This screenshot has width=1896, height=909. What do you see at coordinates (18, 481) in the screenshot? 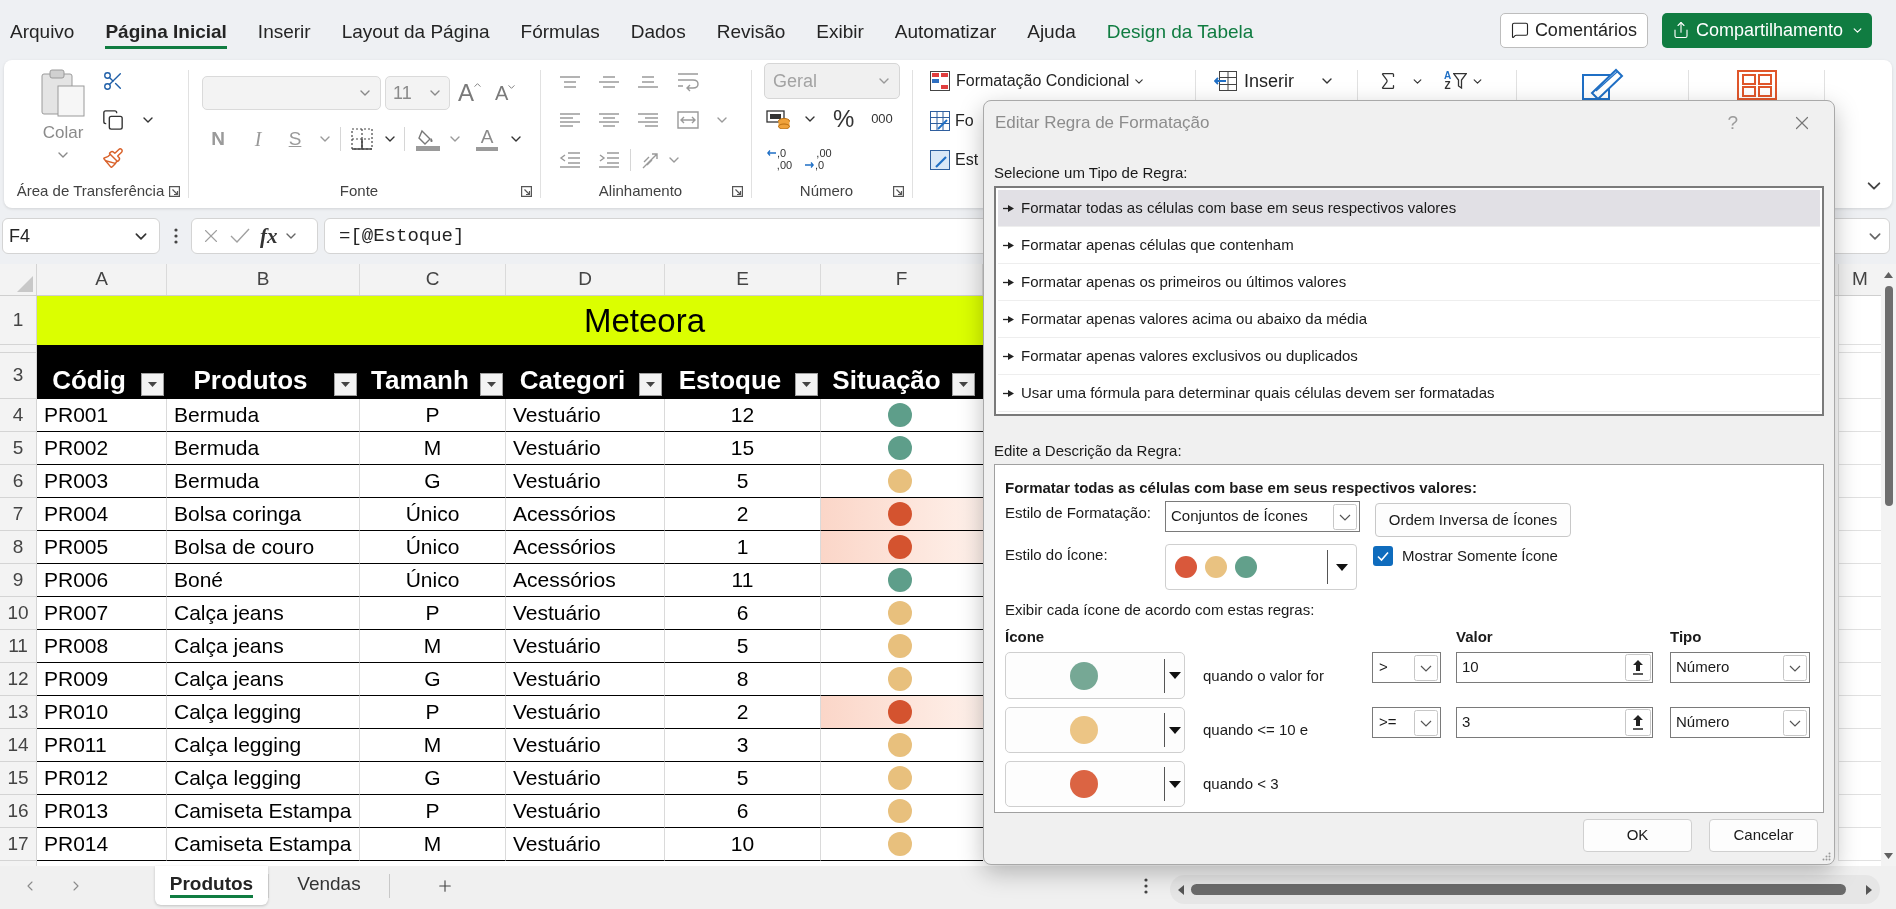
I see `row-header: 6` at bounding box center [18, 481].